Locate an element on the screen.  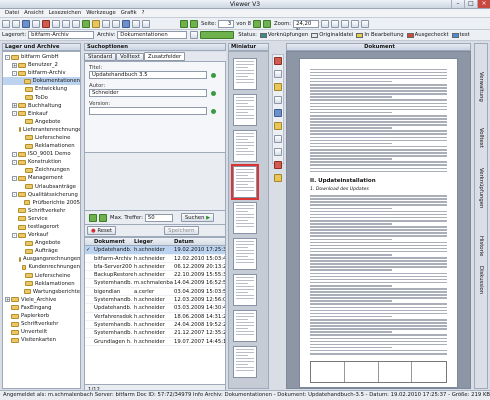
tree-item: - ISO_9001 Demo is located at coordinates (41, 154).